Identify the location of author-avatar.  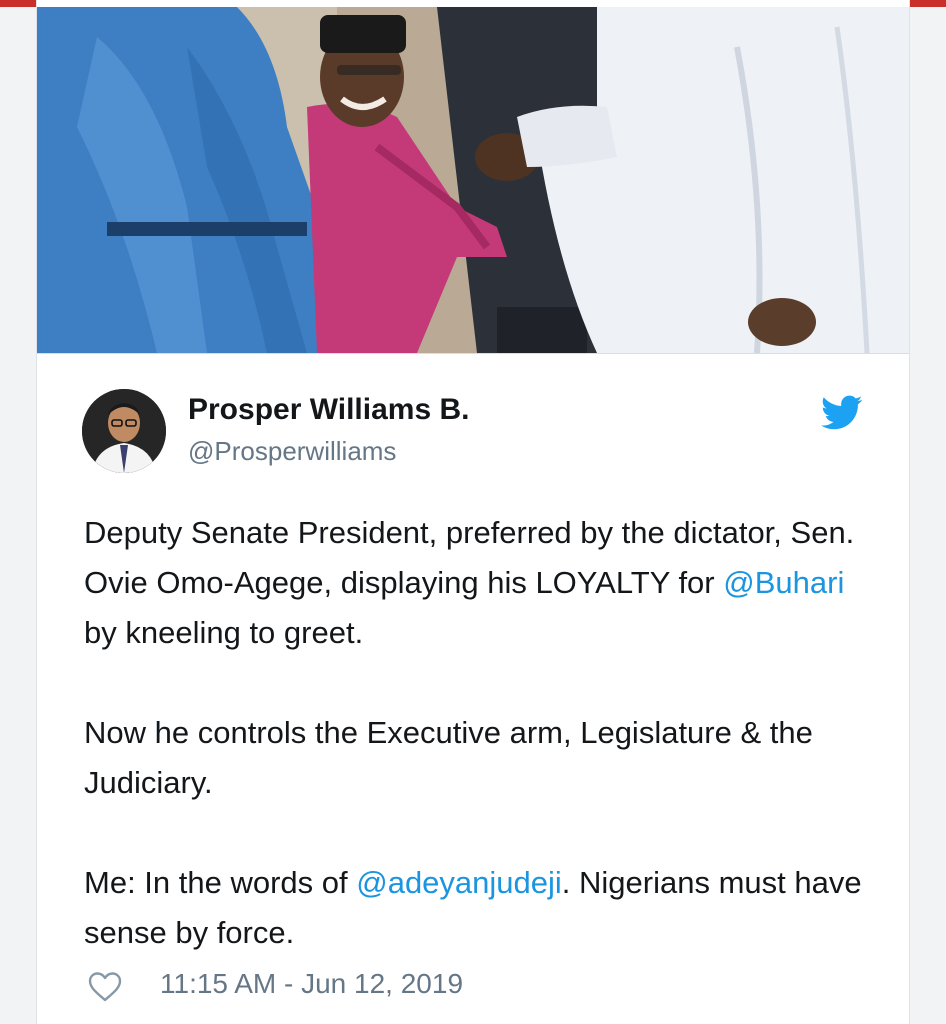
(124, 431).